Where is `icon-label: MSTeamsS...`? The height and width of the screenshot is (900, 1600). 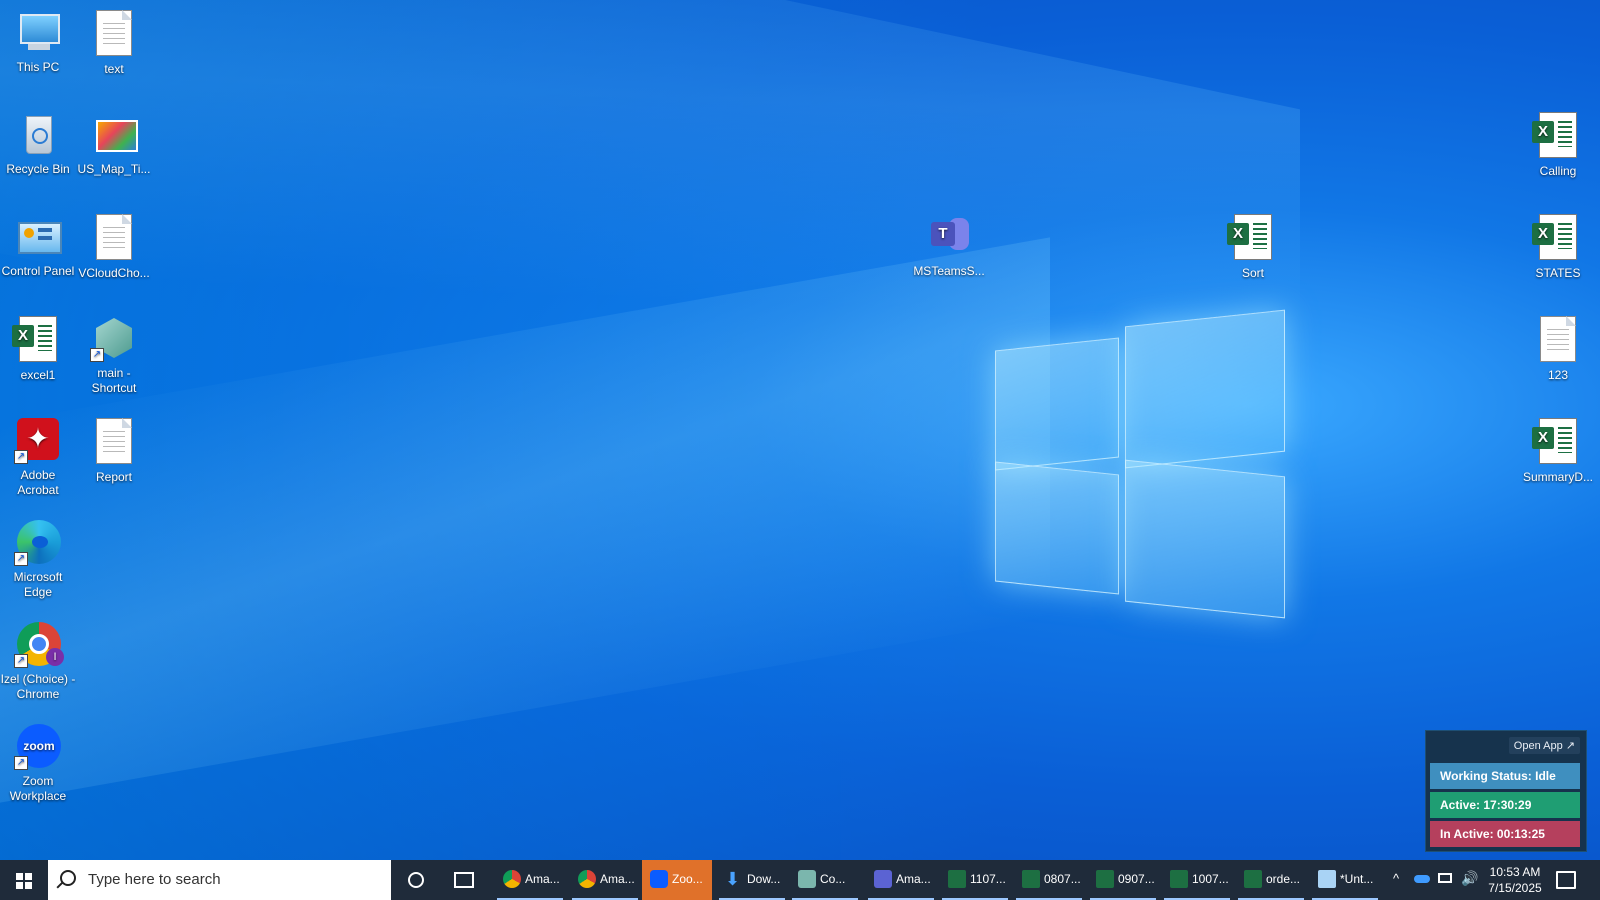
icon-label: MSTeamsS... is located at coordinates (949, 271).